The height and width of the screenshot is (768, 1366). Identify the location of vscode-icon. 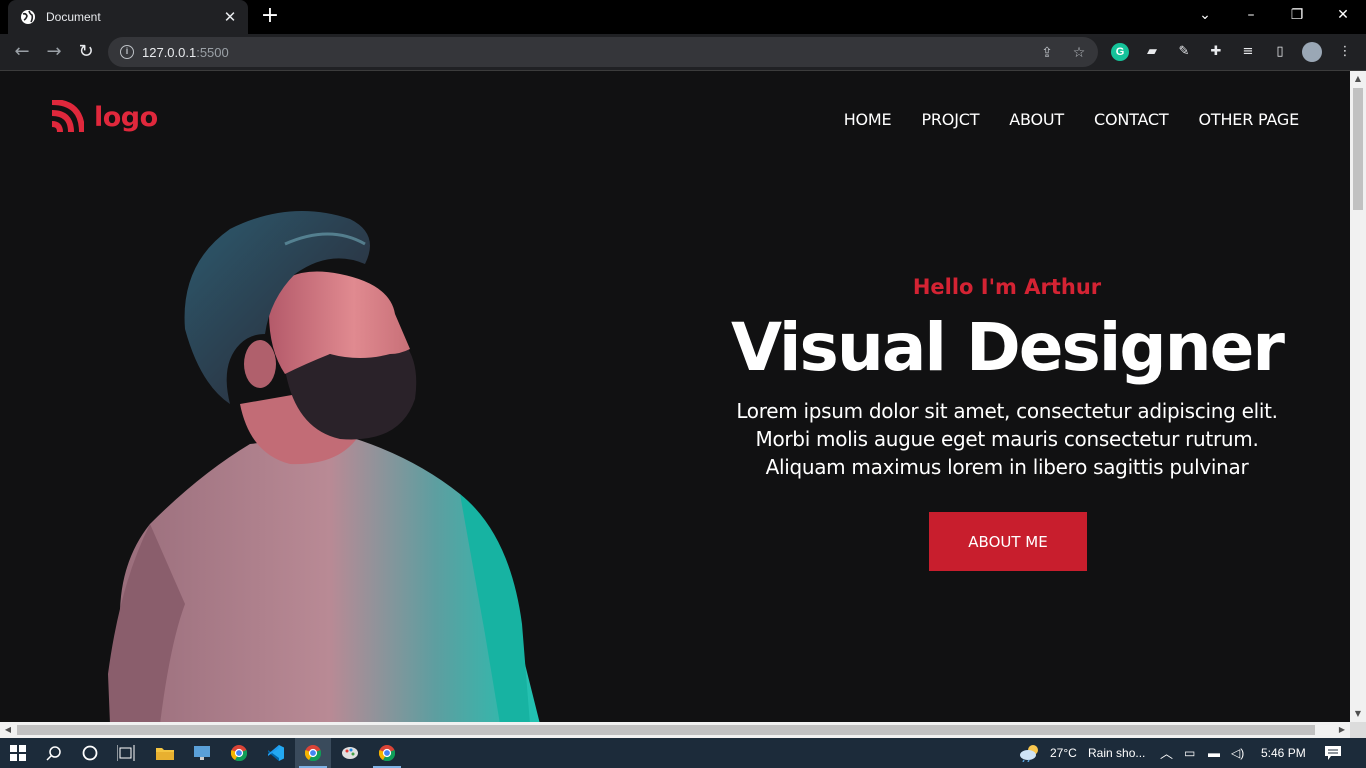
(276, 753).